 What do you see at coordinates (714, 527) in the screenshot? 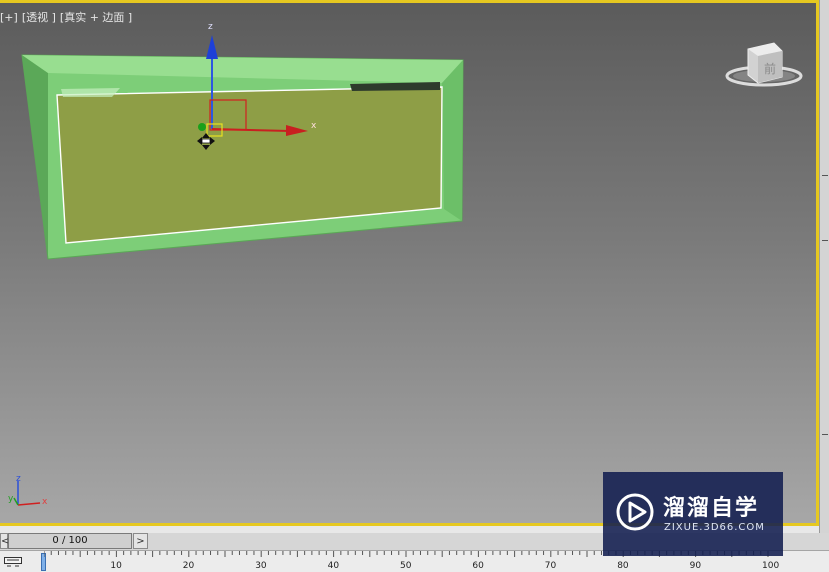
I see `watermark-url: ZIXUE.3D66.COM` at bounding box center [714, 527].